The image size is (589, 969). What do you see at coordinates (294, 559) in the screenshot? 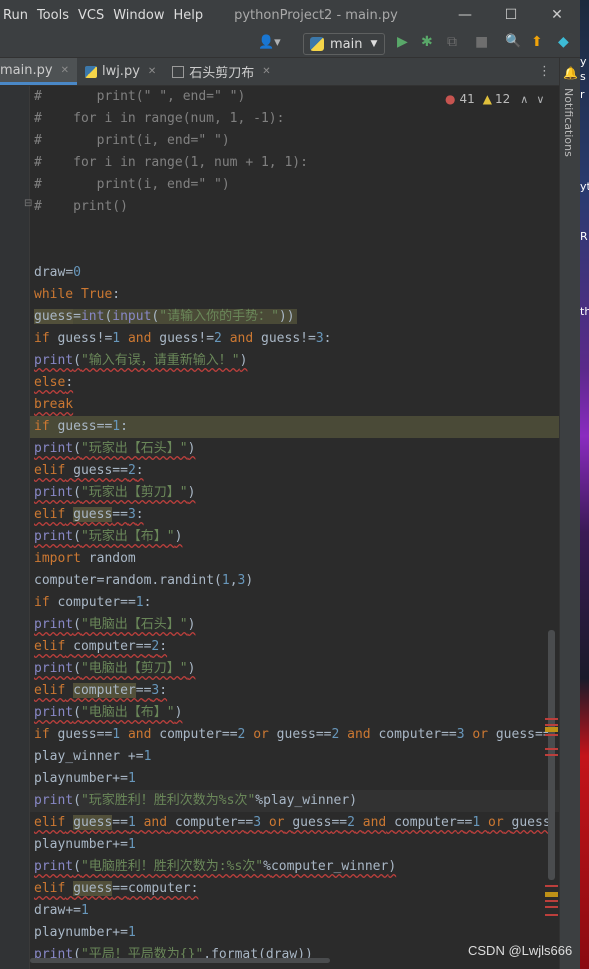
I see `code-line: import random` at bounding box center [294, 559].